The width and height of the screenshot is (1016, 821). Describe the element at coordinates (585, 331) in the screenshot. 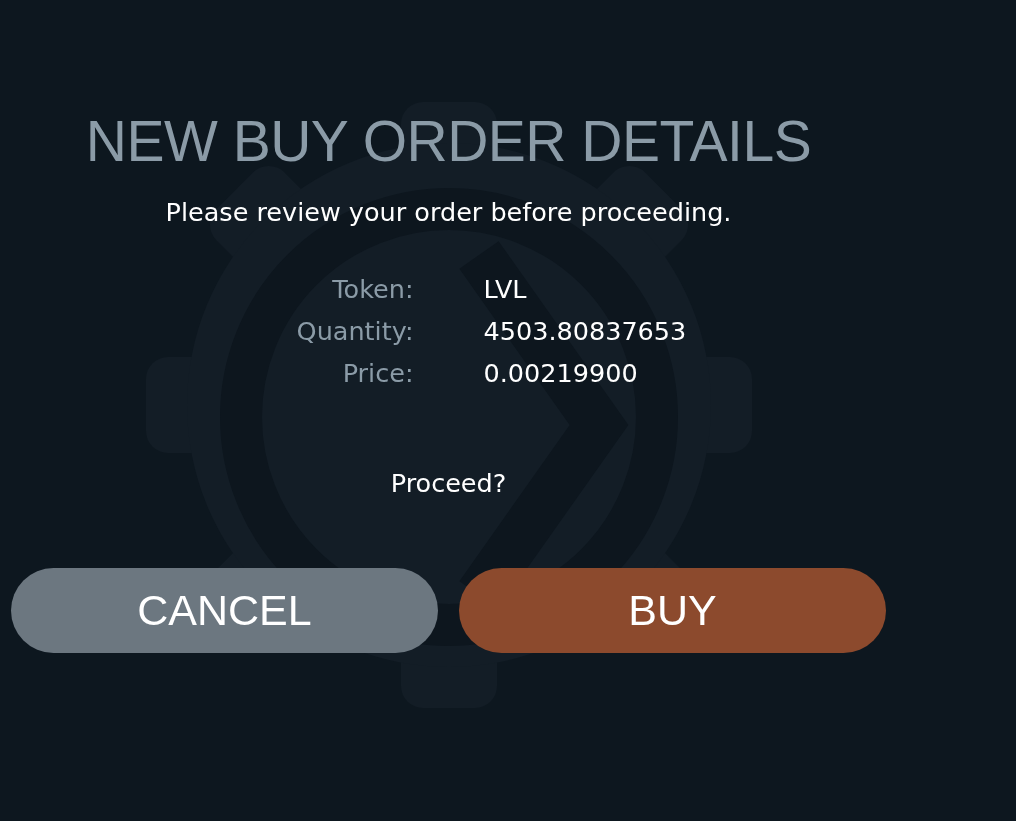

I see `detail-value: 4503.80837653` at that location.